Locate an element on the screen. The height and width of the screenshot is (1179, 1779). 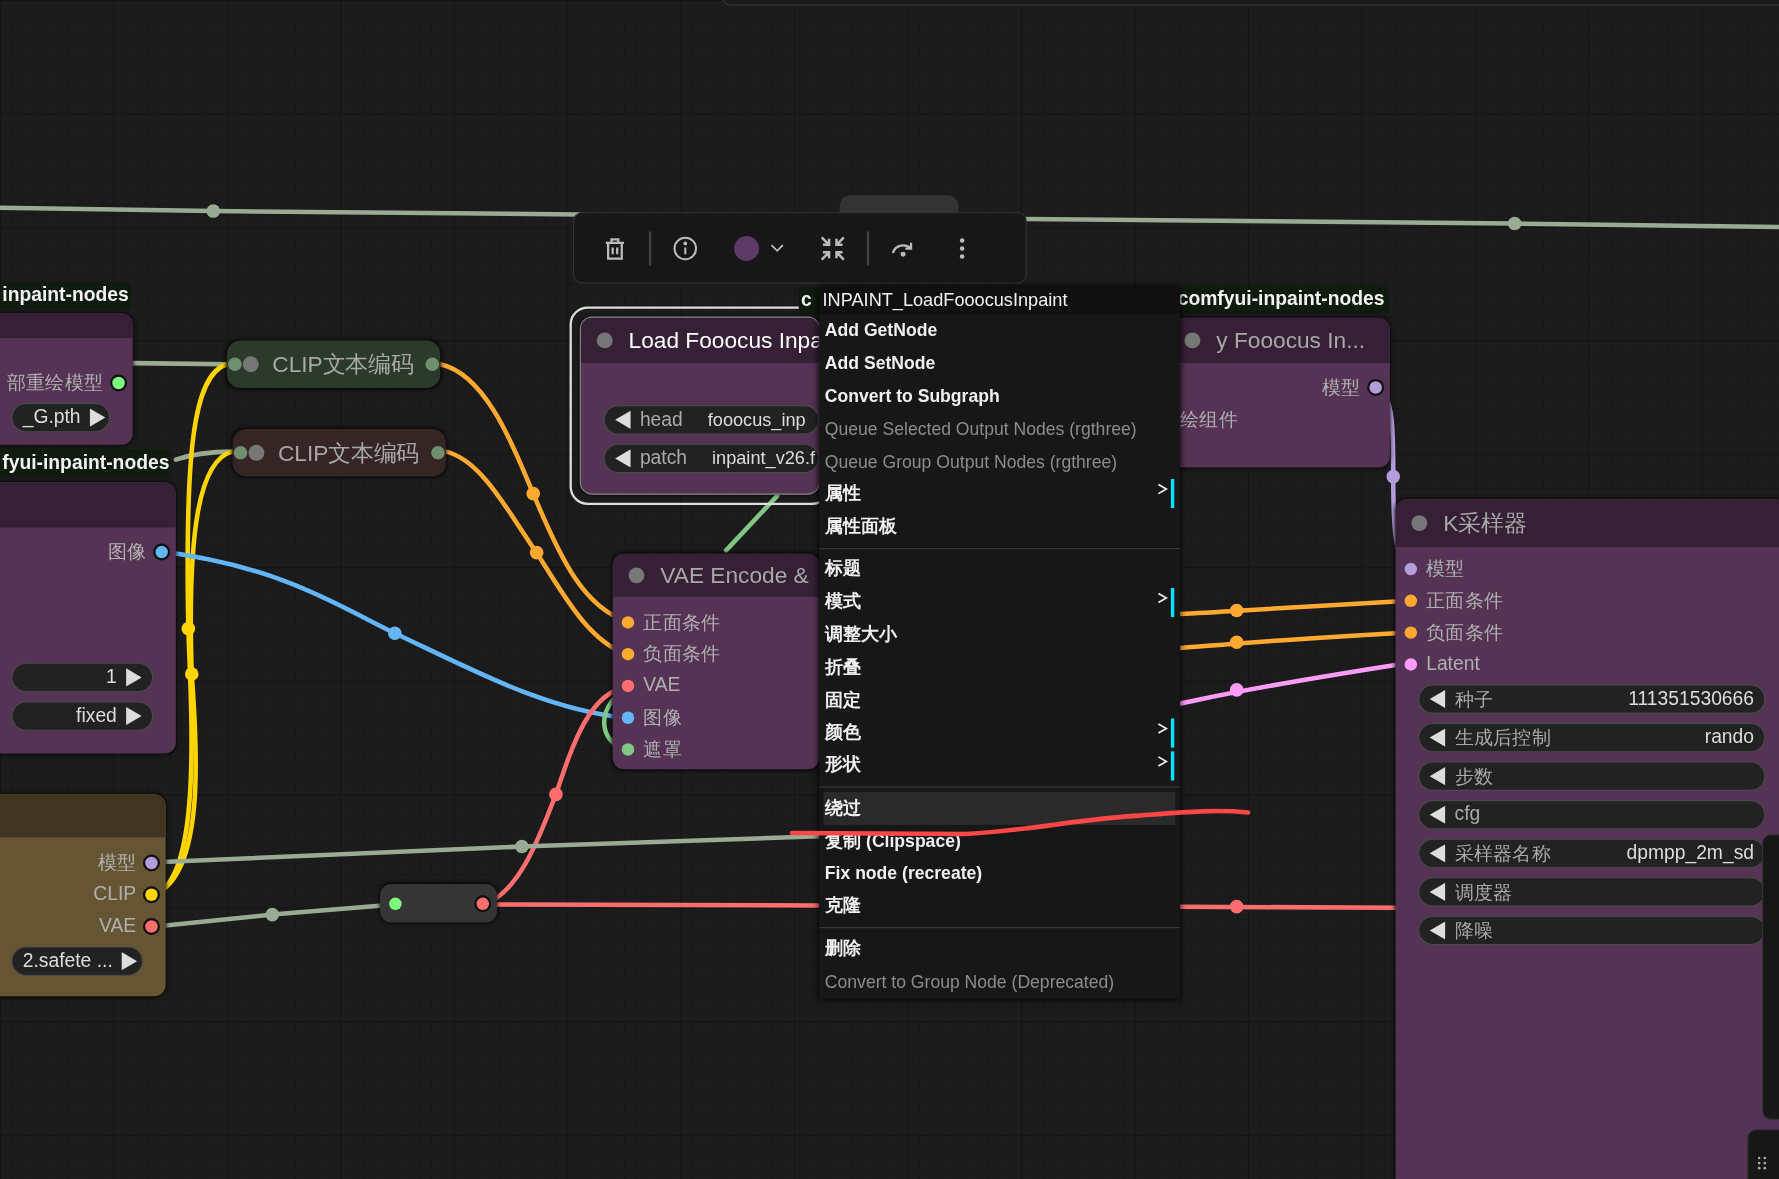
slot-label: 部重绘模型 is located at coordinates (55, 383).